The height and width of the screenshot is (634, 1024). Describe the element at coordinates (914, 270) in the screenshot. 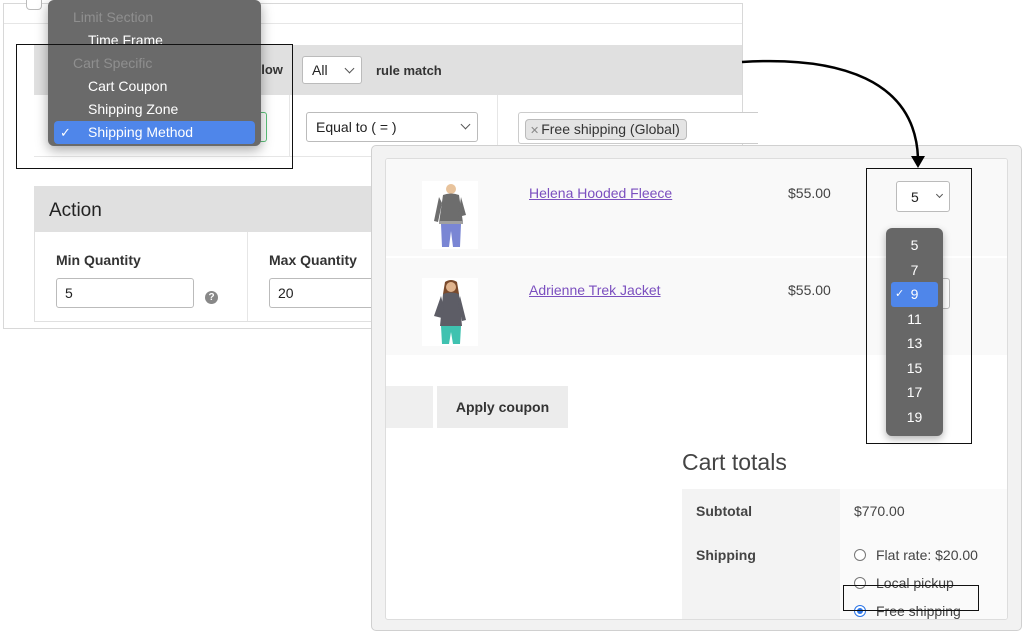

I see `quantity-option: 7` at that location.